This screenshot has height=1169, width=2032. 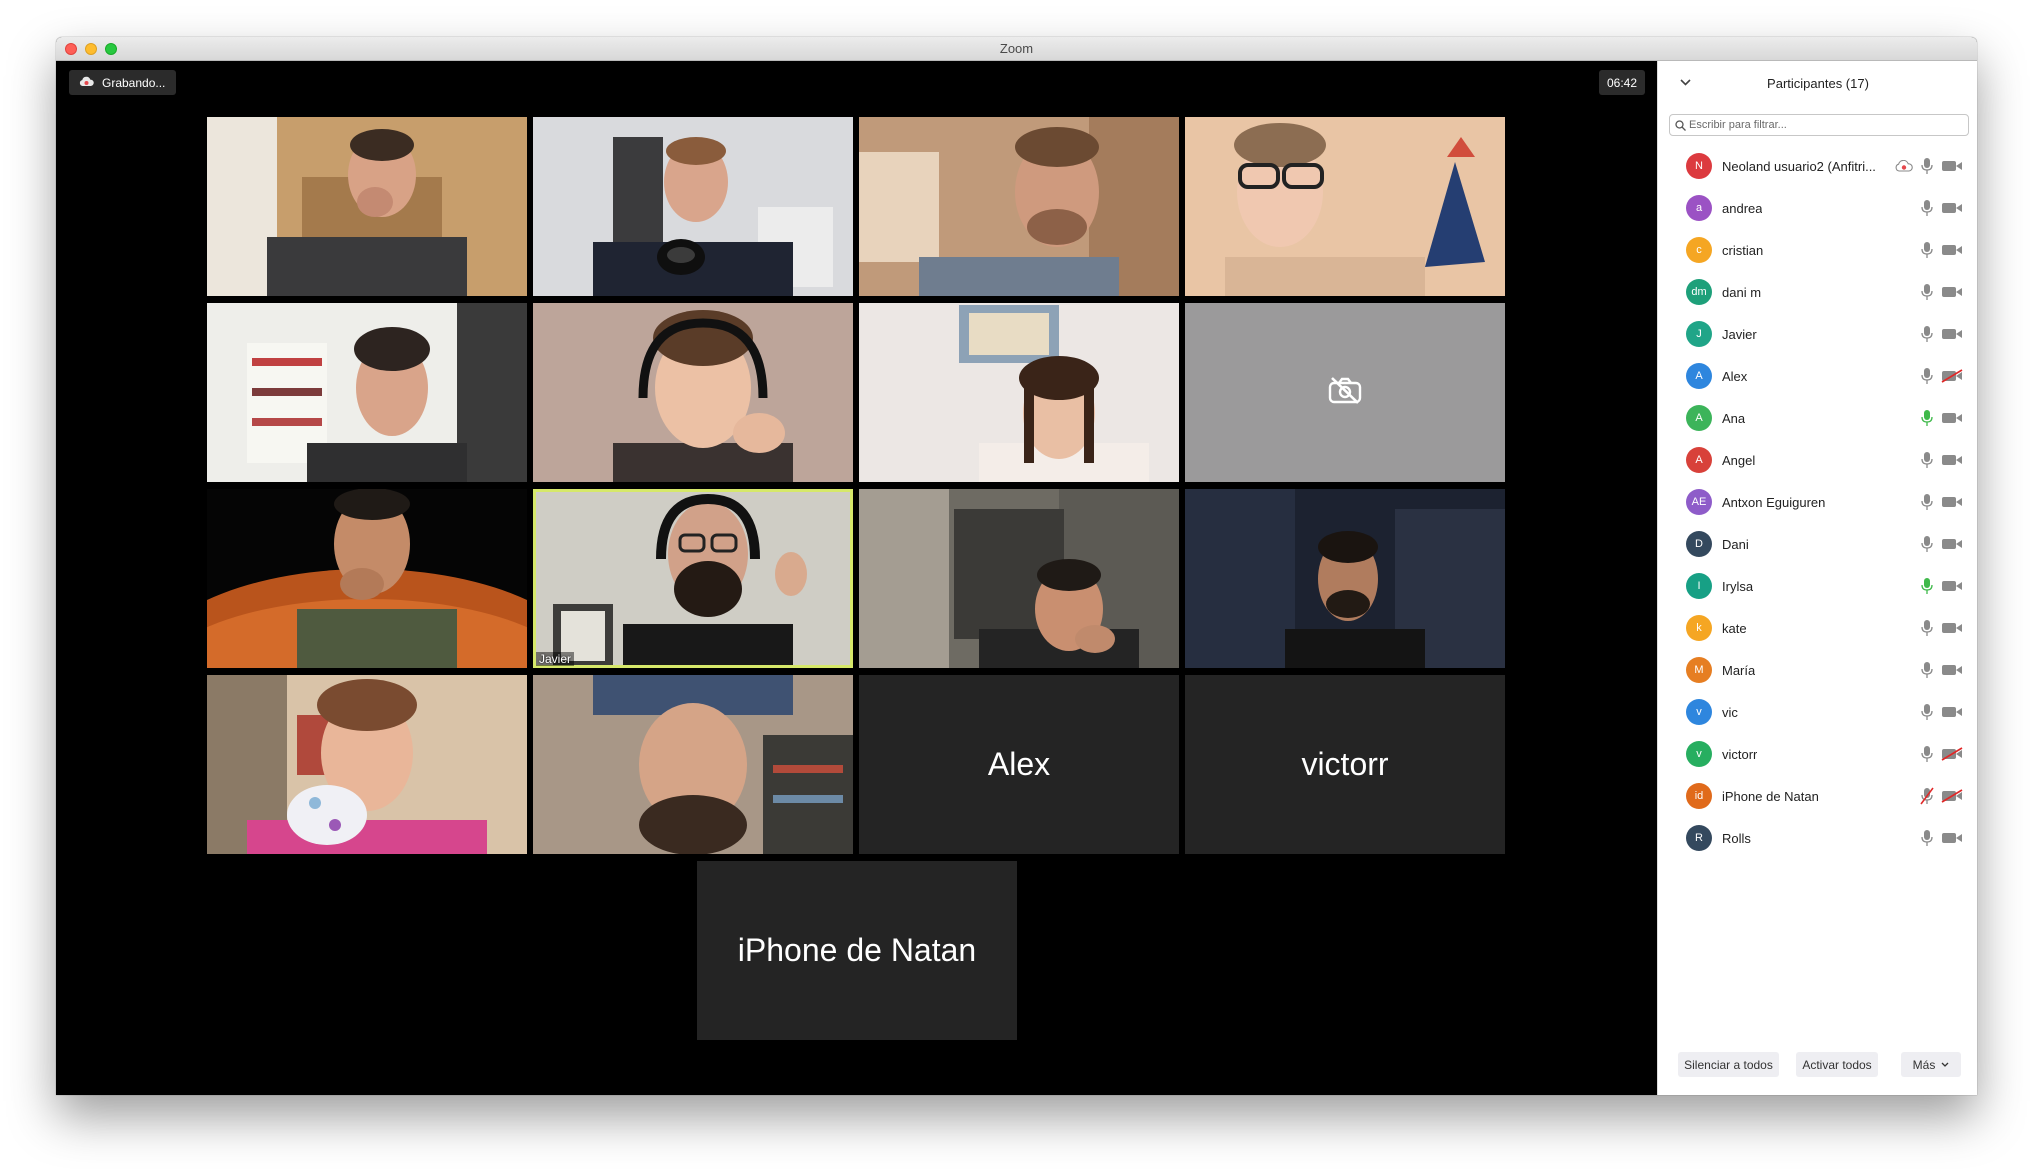 I want to click on participant-row: A Alex, so click(x=1817, y=376).